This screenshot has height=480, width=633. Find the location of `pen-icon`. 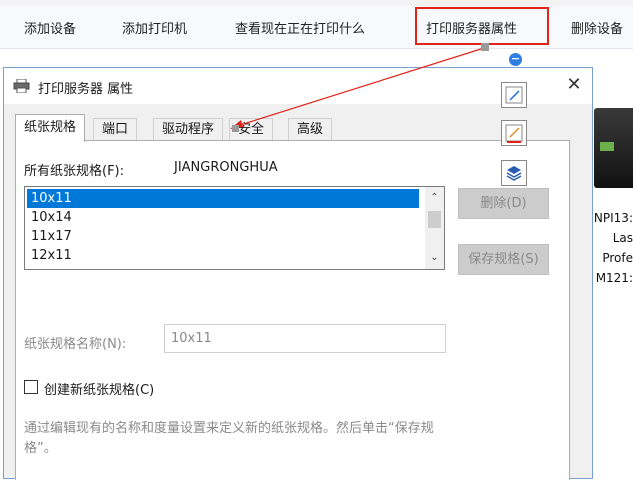

pen-icon is located at coordinates (514, 95).